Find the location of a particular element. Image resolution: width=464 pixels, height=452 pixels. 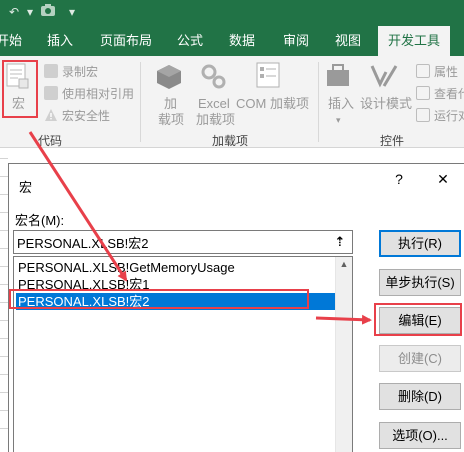

ribbon-tab-bar: 开始 插入 页面布局 公式 数据 审阅 视图 开发工具 is located at coordinates (232, 41).